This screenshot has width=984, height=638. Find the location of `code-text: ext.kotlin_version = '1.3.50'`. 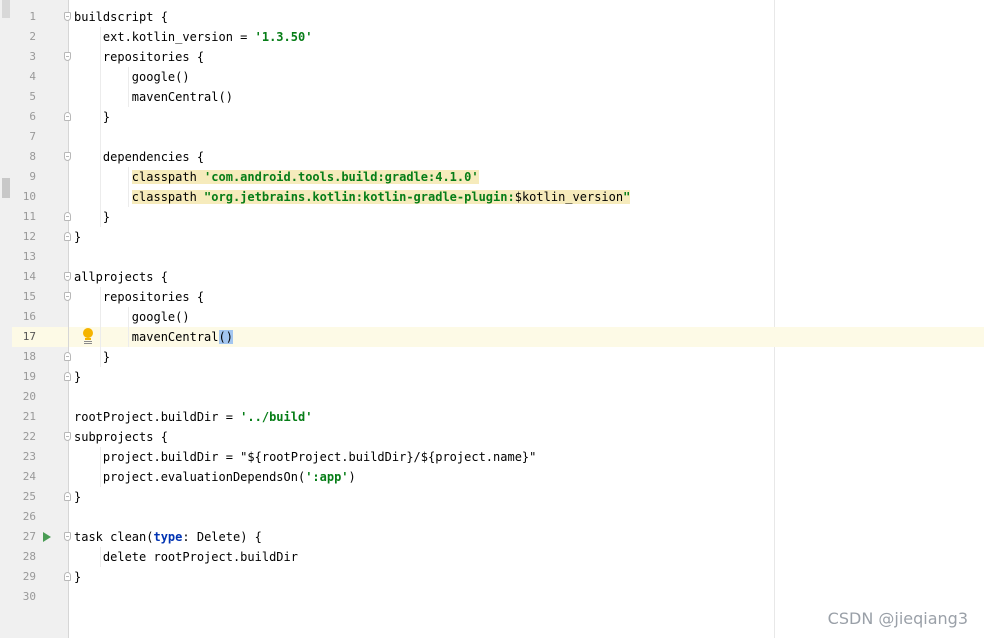

code-text: ext.kotlin_version = '1.3.50' is located at coordinates (193, 37).